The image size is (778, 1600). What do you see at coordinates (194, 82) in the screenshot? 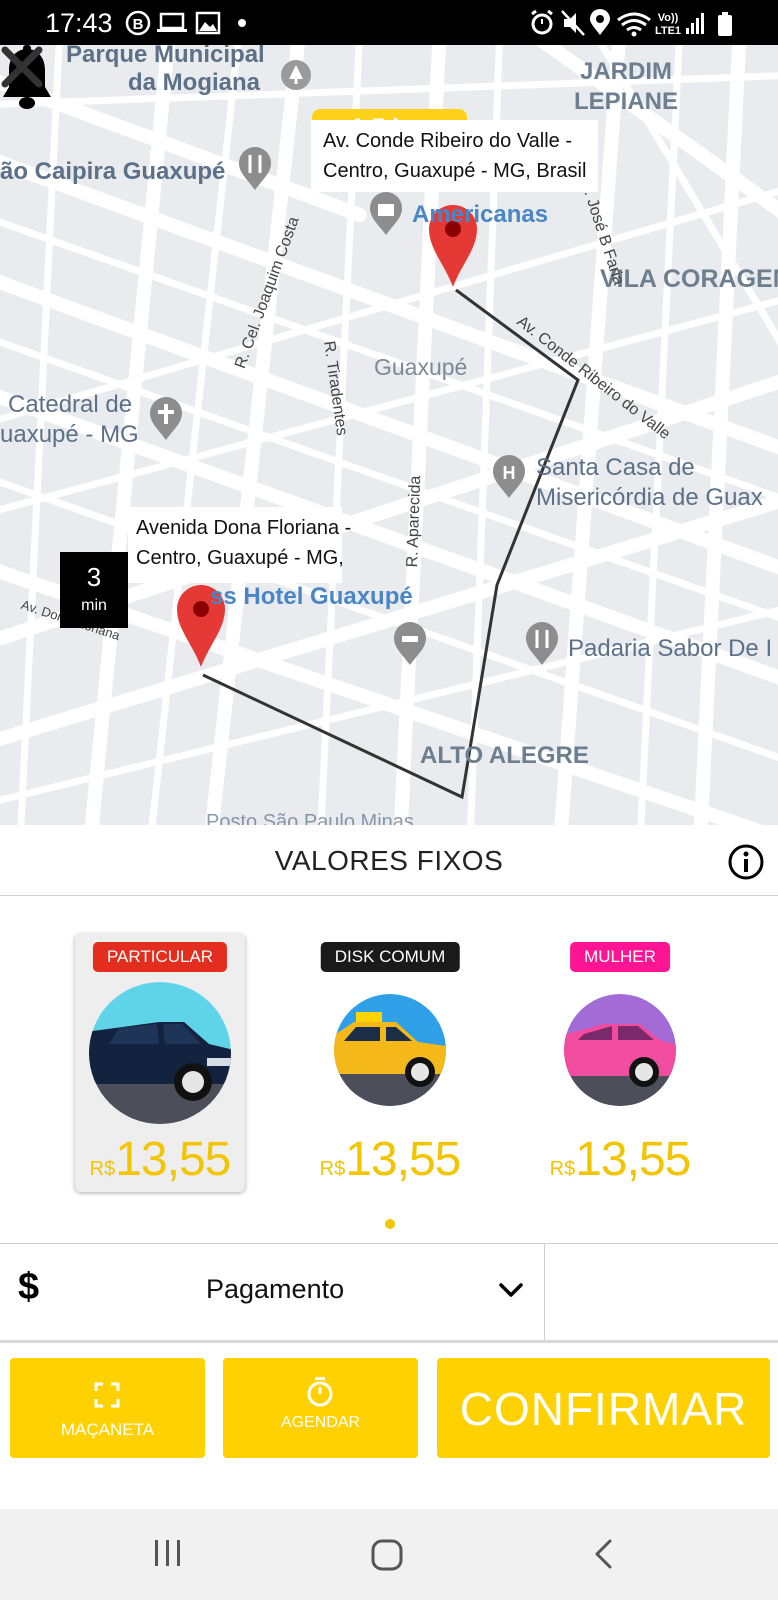
I see `map-label-parque-line2: da Mogiana` at bounding box center [194, 82].